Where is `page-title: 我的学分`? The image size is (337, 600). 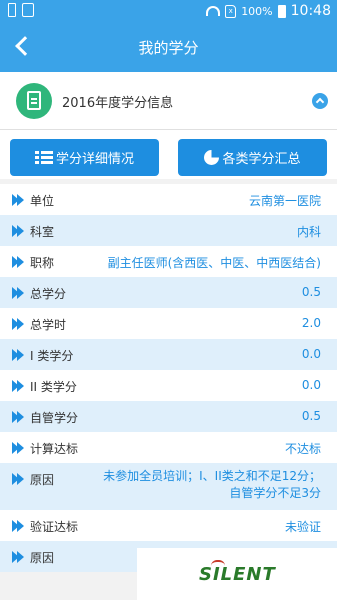
page-title: 我的学分 is located at coordinates (168, 48).